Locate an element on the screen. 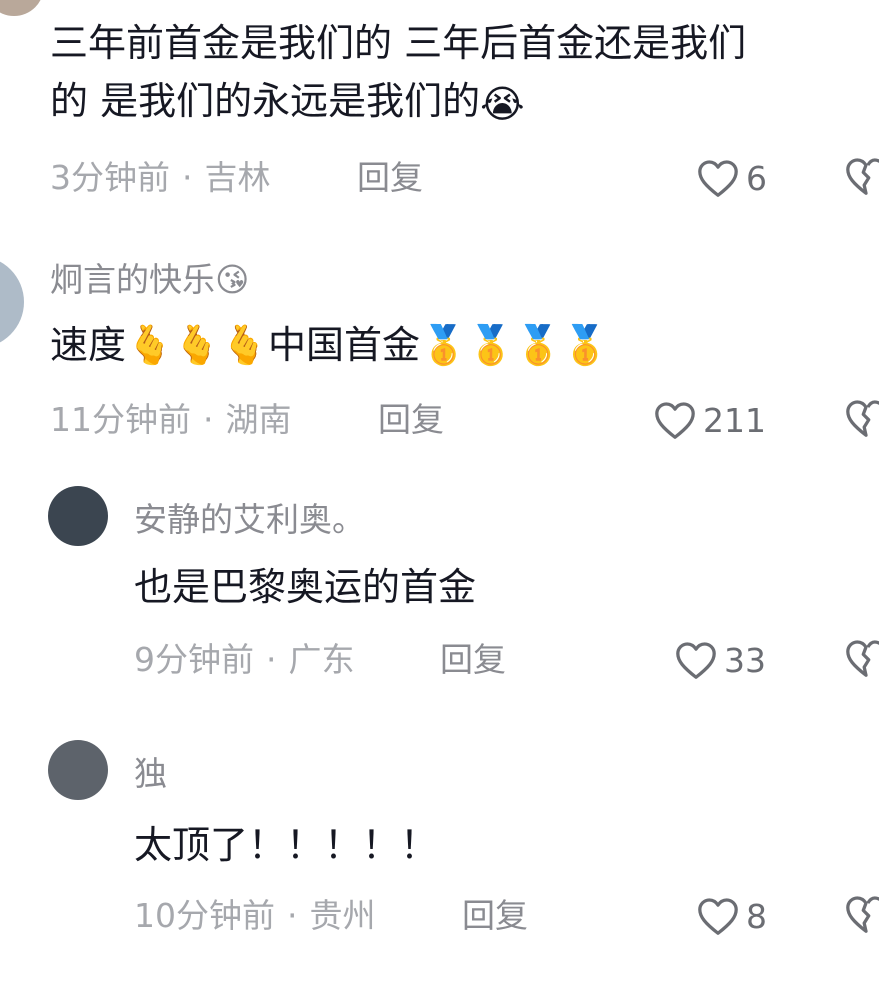  kiss-emoji: 😘 is located at coordinates (232, 279).